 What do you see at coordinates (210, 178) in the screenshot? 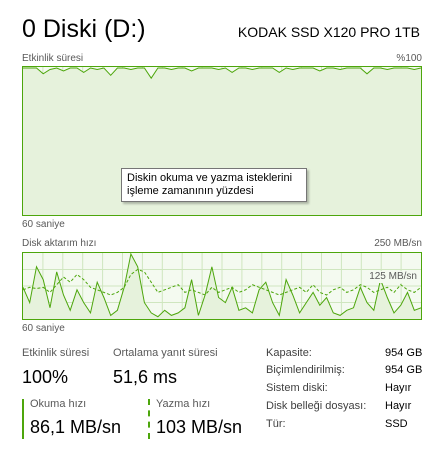
I see `tooltip-line-1: Diskin okuma ve yazma isteklerini` at bounding box center [210, 178].